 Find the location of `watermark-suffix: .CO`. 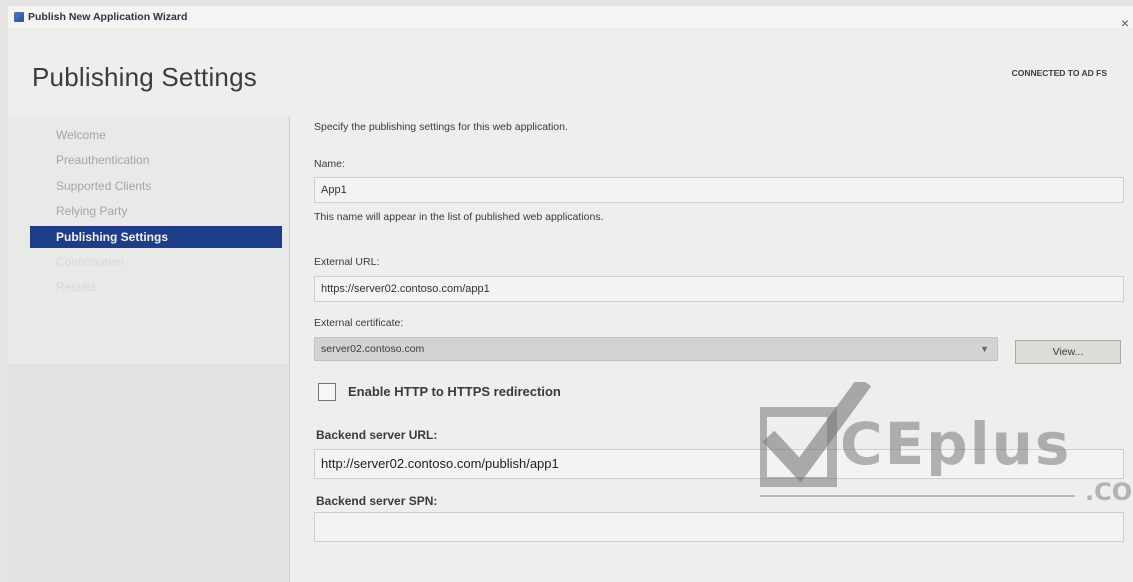

watermark-suffix: .CO is located at coordinates (1109, 492).